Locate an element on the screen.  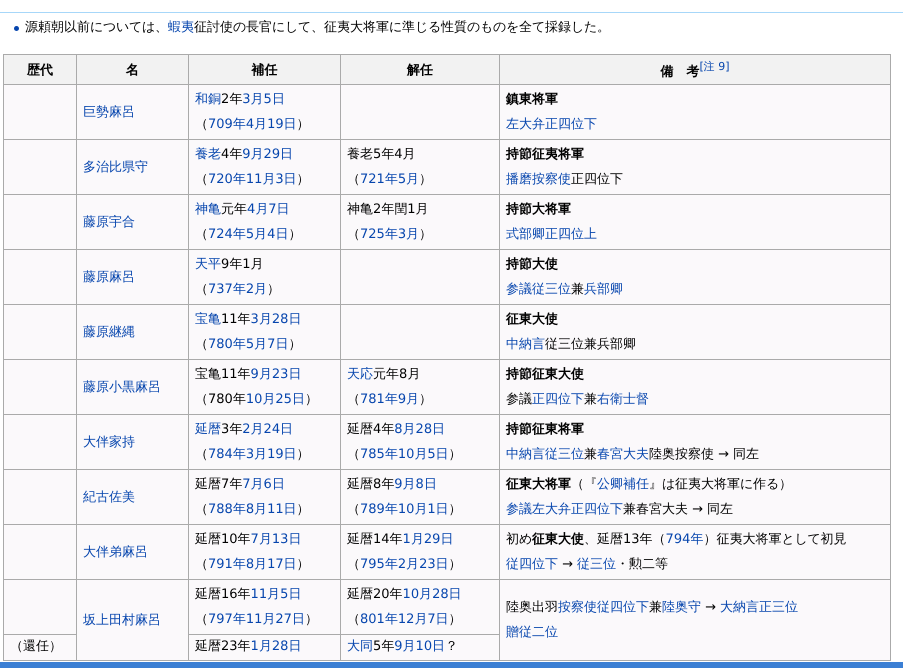
link: 795年2月23日 is located at coordinates (404, 564).